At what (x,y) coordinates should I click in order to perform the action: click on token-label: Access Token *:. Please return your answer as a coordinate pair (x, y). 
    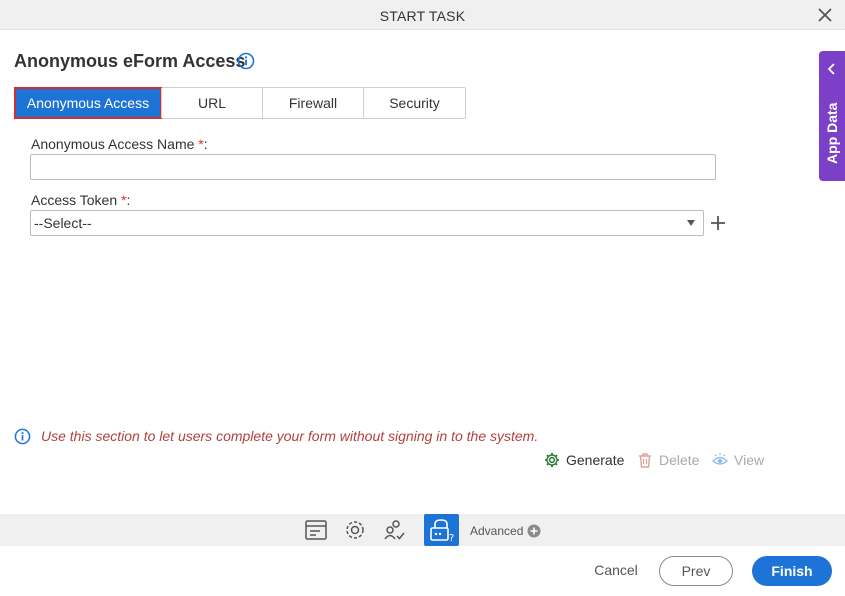
    Looking at the image, I should click on (80, 200).